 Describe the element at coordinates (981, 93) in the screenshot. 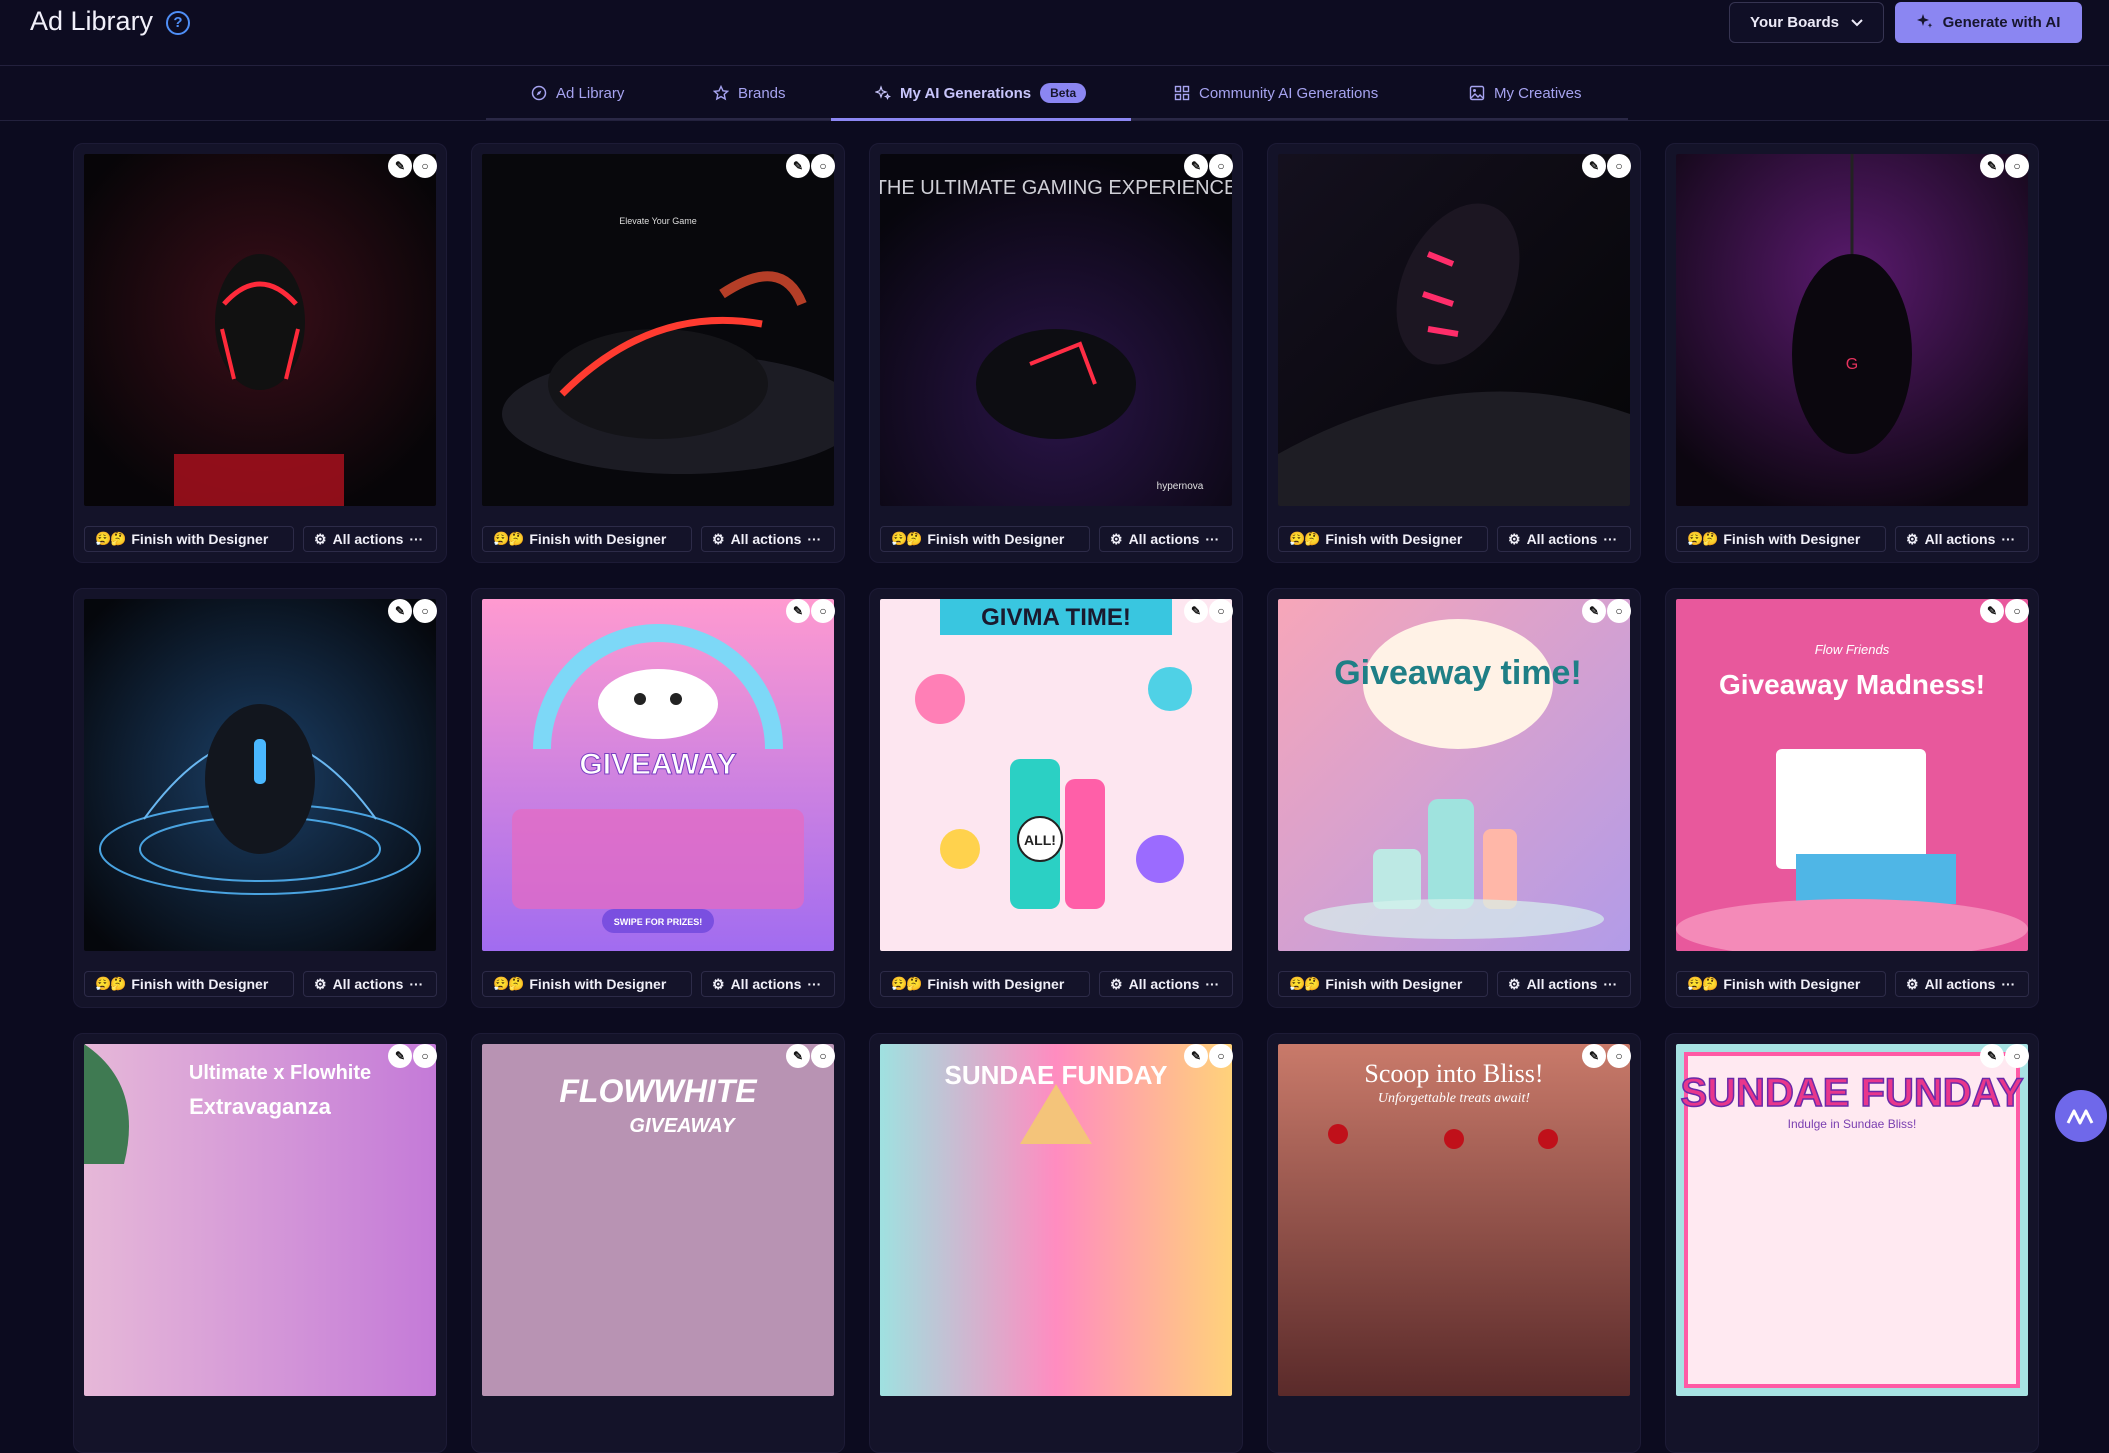

I see `tab-my-ai-generations: My AI Generations Beta` at that location.